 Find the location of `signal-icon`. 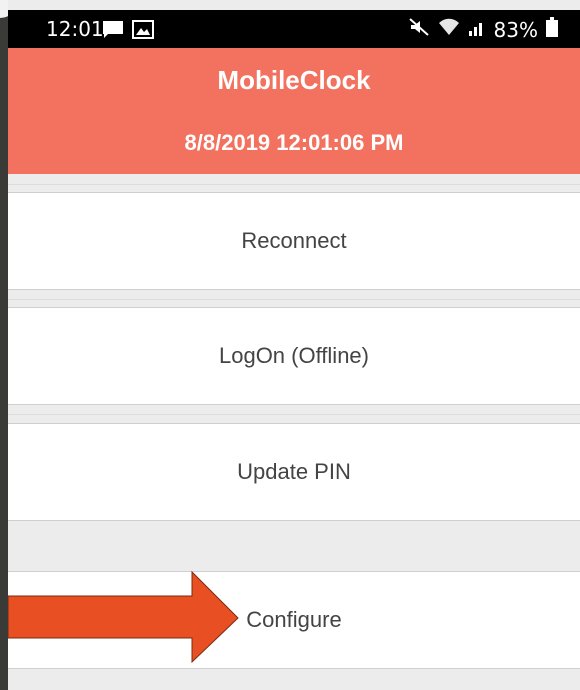

signal-icon is located at coordinates (477, 29).